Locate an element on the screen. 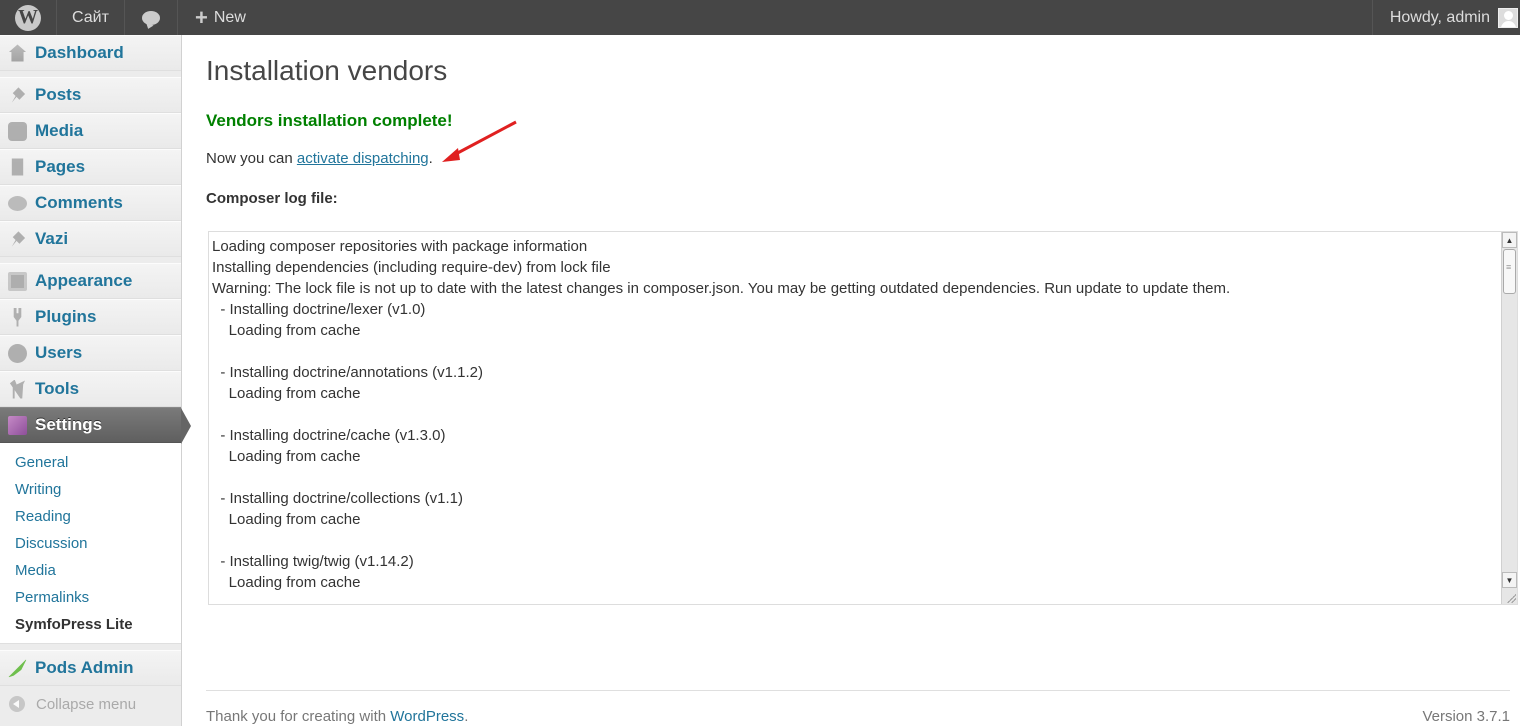 This screenshot has height=726, width=1520. submenu-permalinks: Permalinks is located at coordinates (90, 597).